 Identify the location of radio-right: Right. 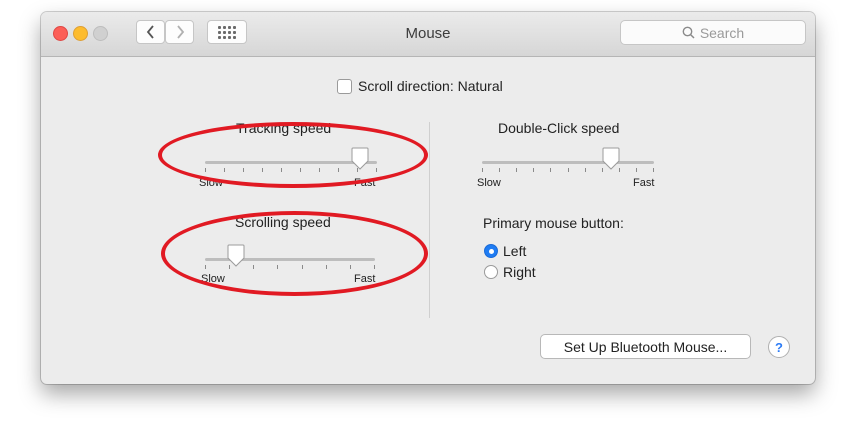
(510, 272).